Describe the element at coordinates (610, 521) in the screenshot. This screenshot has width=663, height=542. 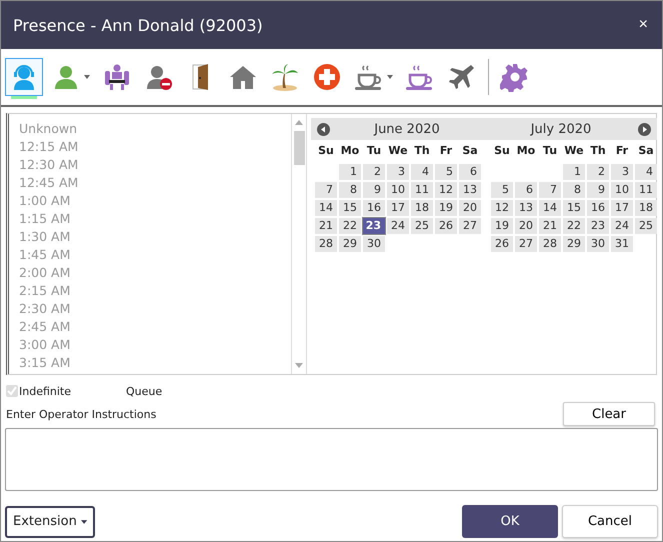
I see `cancel-button: Cancel` at that location.